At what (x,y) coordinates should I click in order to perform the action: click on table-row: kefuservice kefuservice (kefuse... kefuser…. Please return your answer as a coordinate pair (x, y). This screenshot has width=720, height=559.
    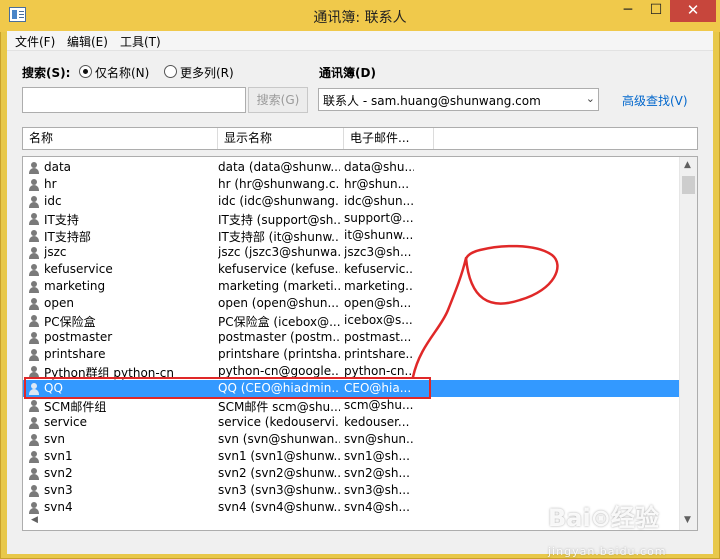
    Looking at the image, I should click on (351, 269).